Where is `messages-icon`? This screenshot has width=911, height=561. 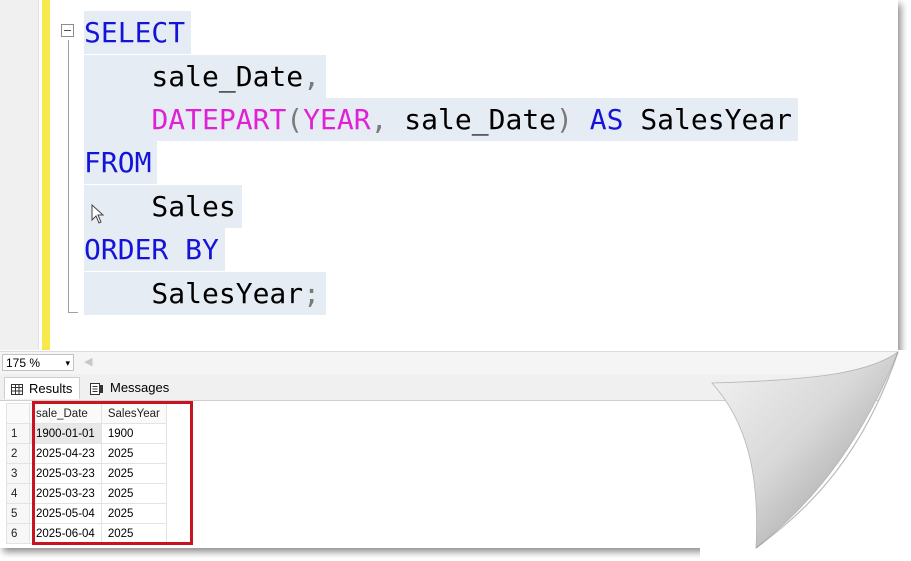 messages-icon is located at coordinates (96, 388).